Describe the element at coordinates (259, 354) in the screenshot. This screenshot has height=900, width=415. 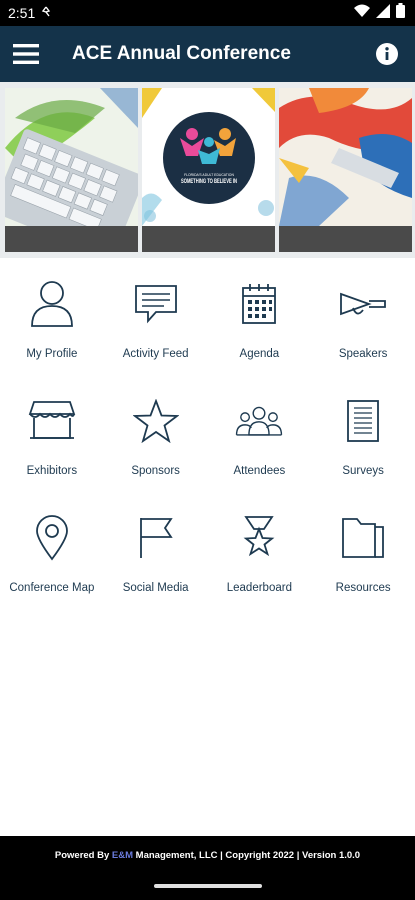
I see `menu-label: Agenda` at that location.